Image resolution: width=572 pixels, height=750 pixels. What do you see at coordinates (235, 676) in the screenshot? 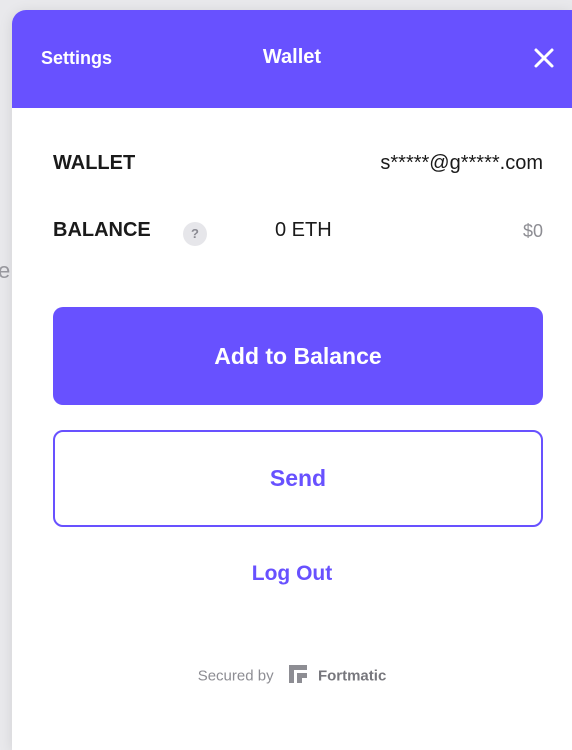
I see `secured-by-text: Secured by` at bounding box center [235, 676].